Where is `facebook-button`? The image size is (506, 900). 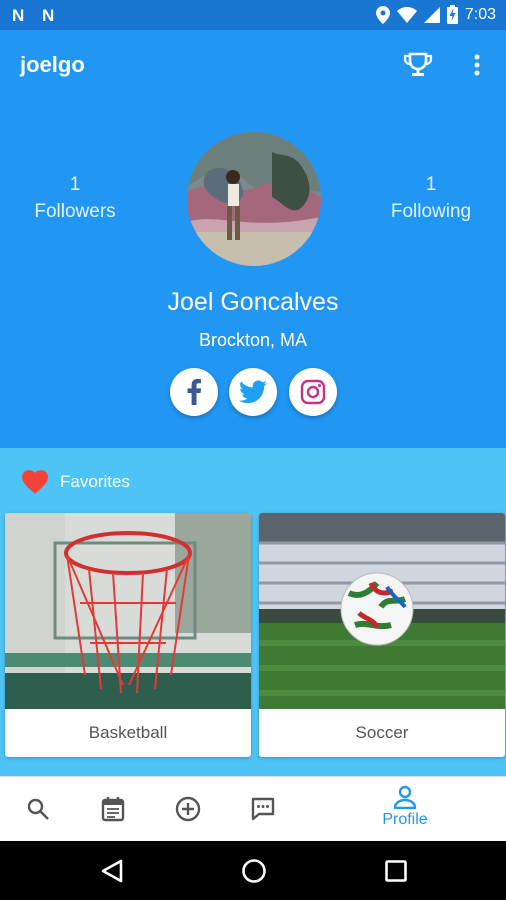 facebook-button is located at coordinates (194, 392).